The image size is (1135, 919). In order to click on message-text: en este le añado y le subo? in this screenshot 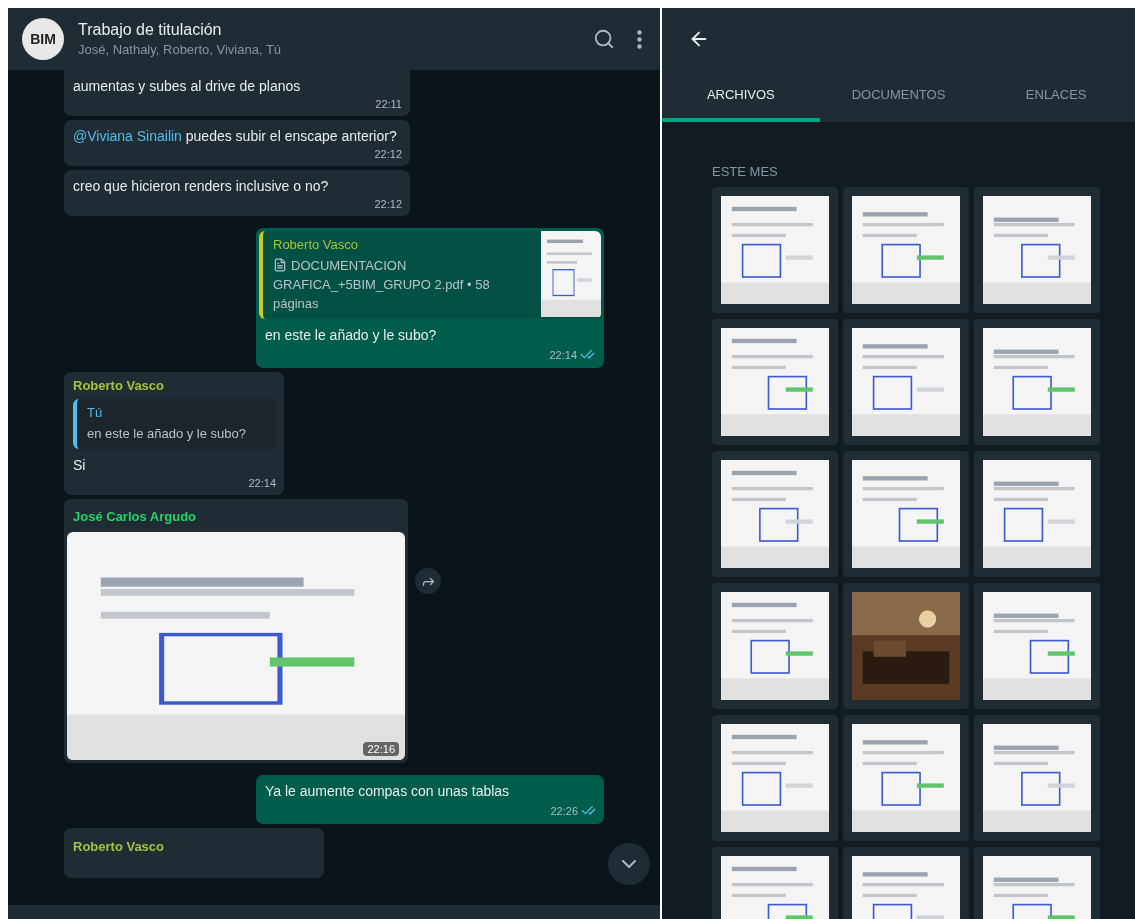, I will do `click(351, 335)`.